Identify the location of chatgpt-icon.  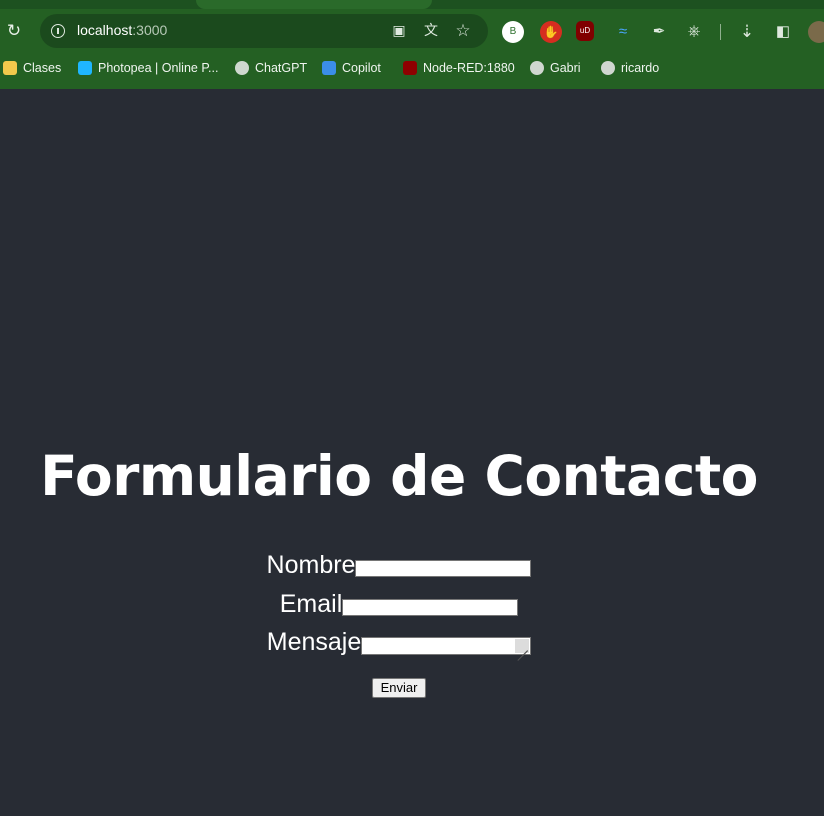
(242, 68).